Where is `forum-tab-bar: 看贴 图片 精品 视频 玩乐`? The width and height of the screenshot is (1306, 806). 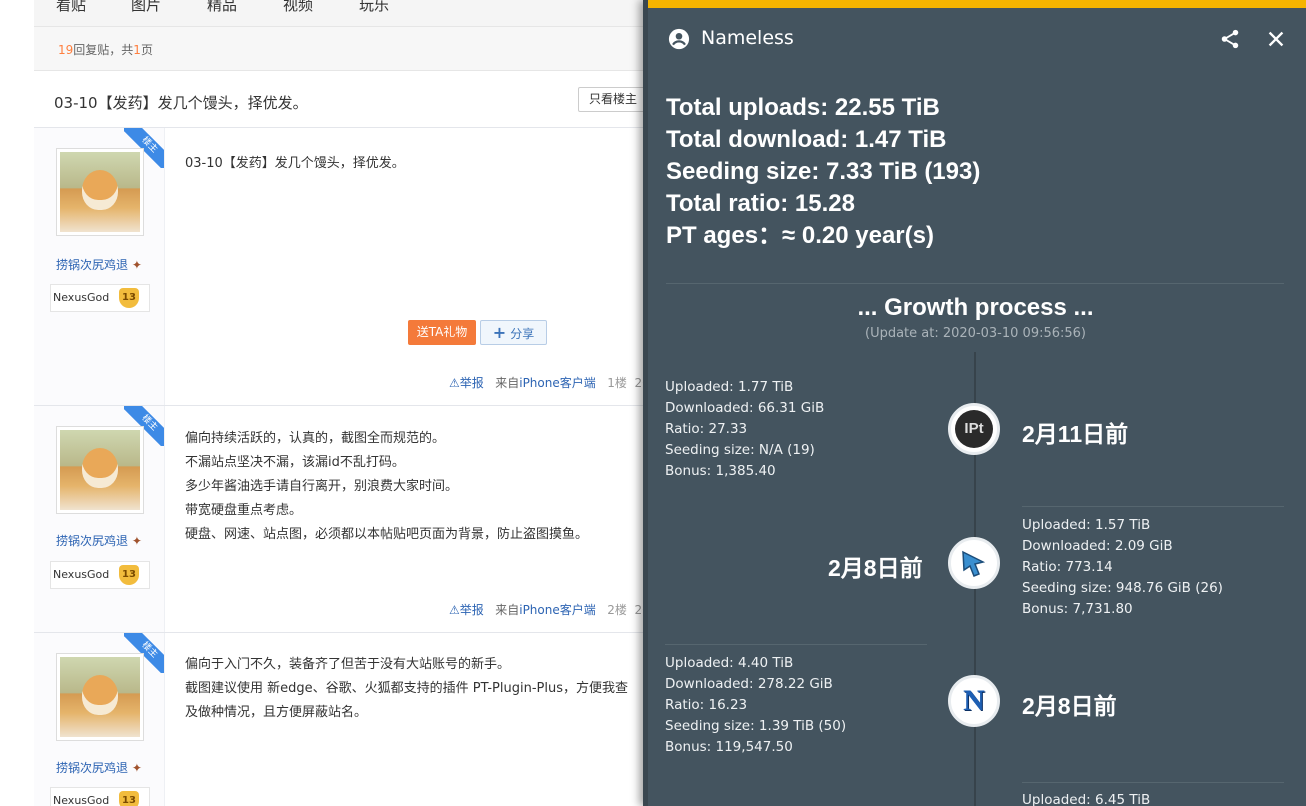 forum-tab-bar: 看贴 图片 精品 视频 玩乐 is located at coordinates (347, 13).